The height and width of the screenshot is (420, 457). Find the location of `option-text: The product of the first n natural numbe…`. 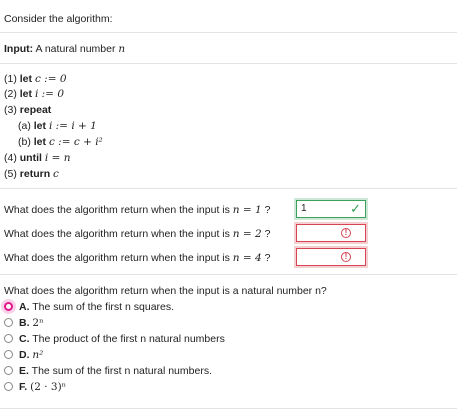

option-text: The product of the first n natural numbe… is located at coordinates (128, 339).